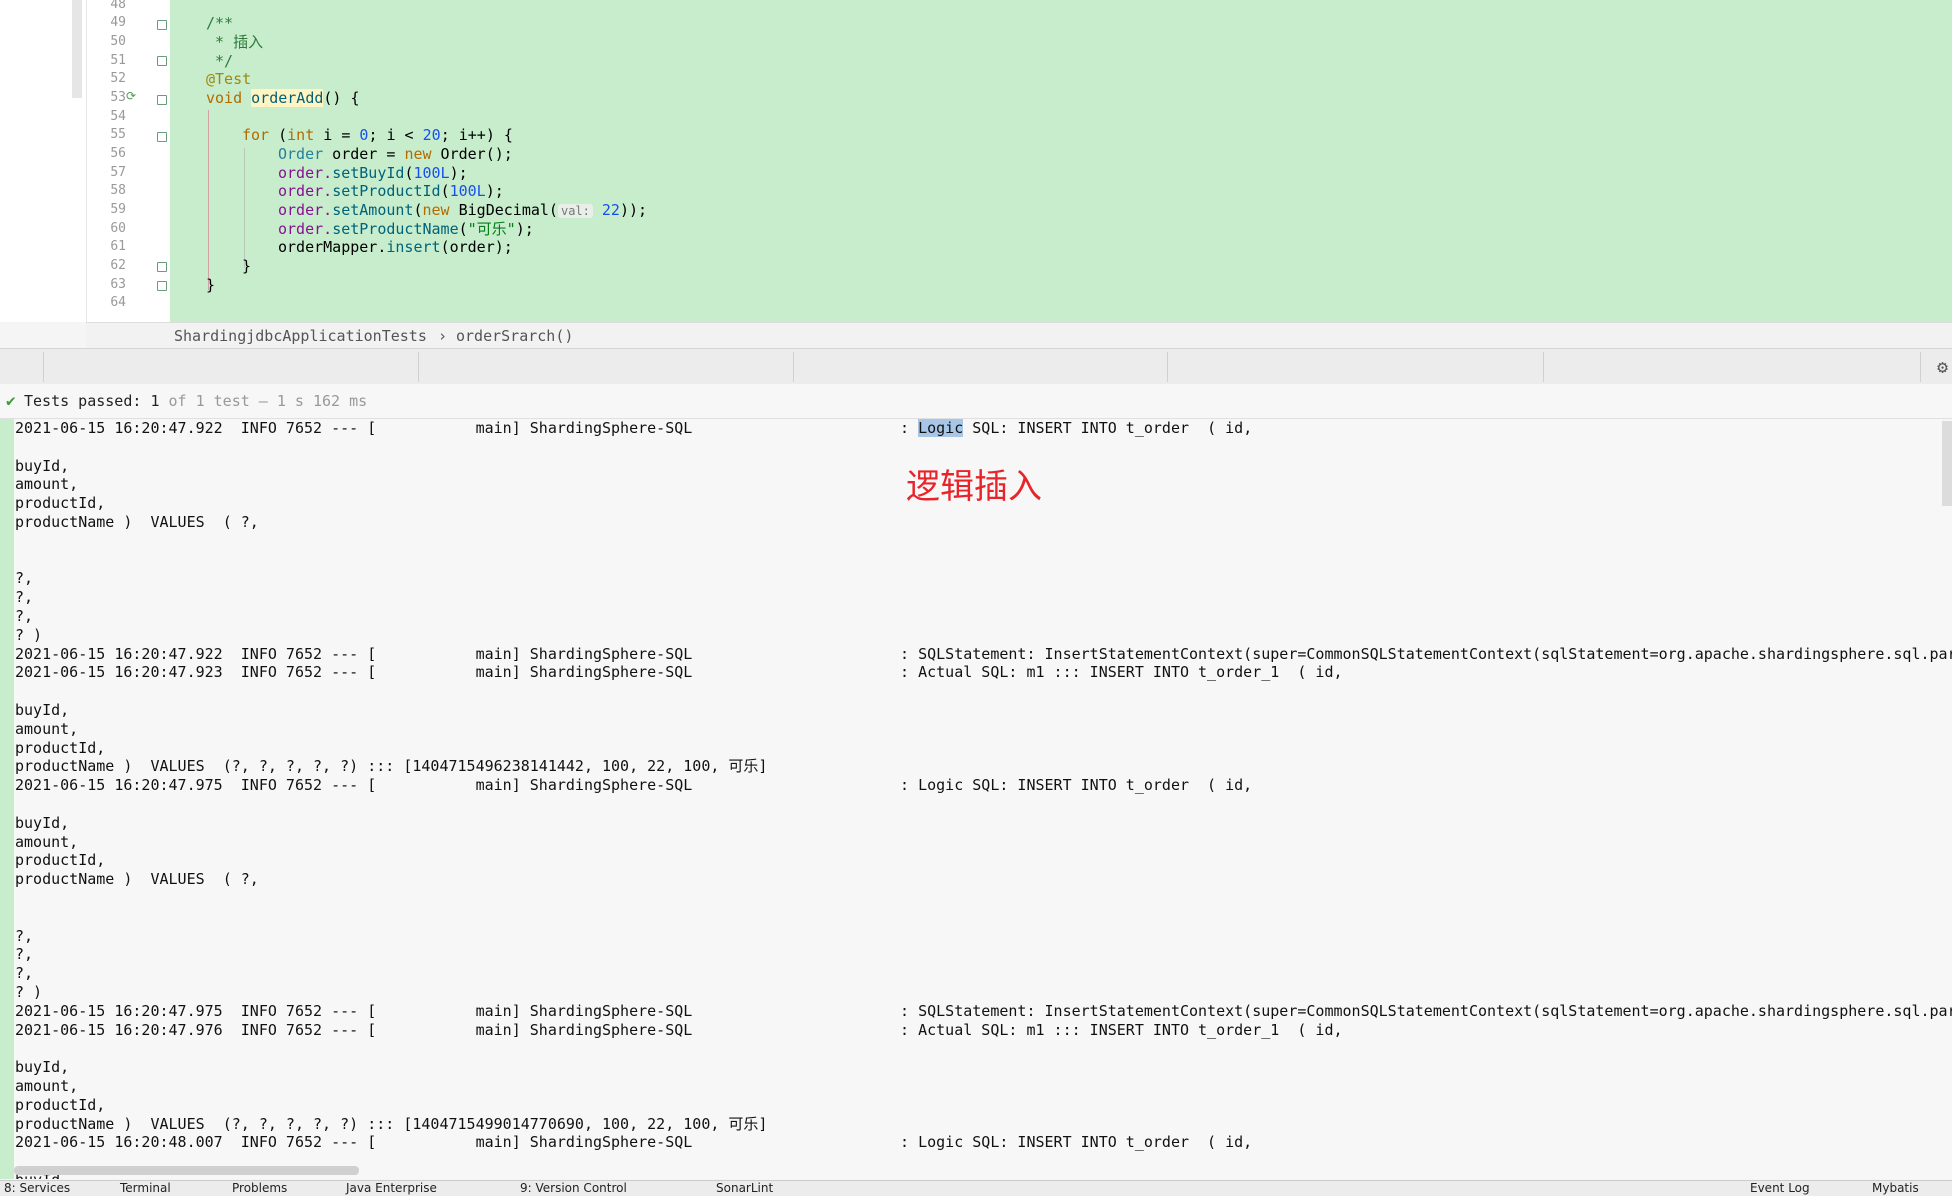 The width and height of the screenshot is (1952, 1196). Describe the element at coordinates (118, 6) in the screenshot. I see `line-number: 48` at that location.